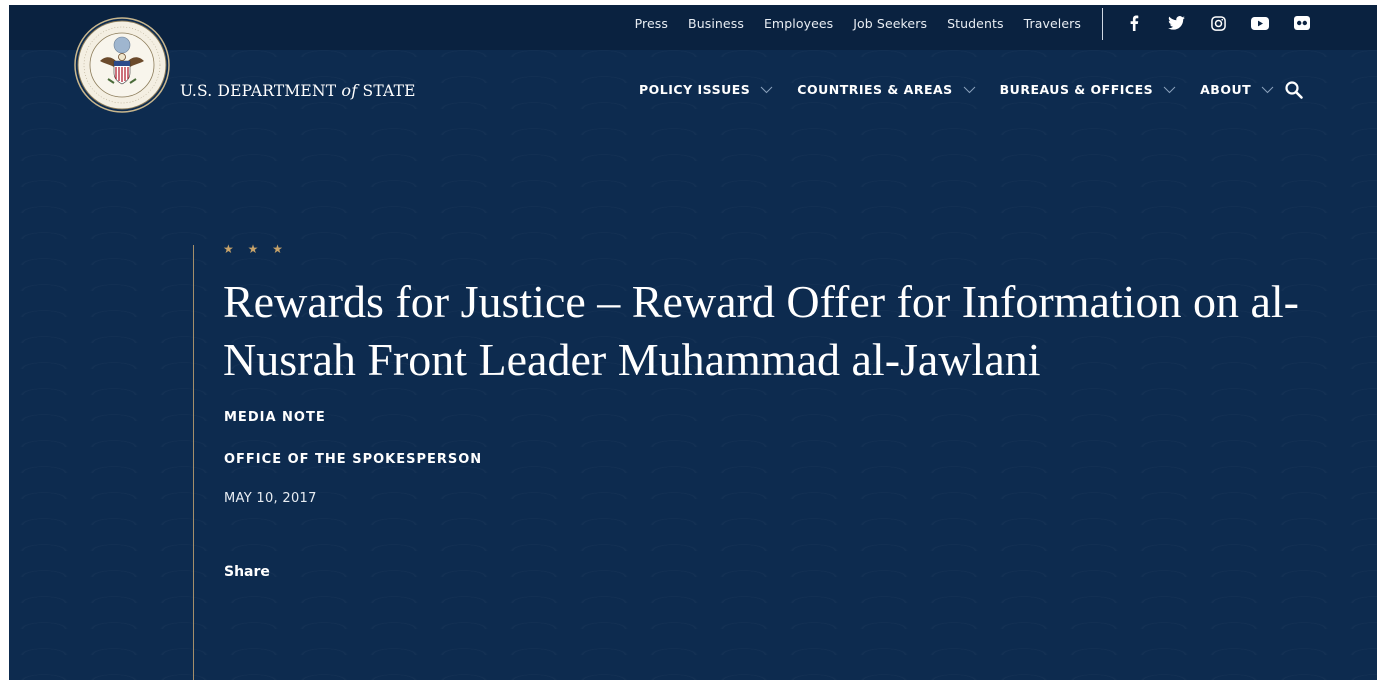 This screenshot has width=1377, height=680. Describe the element at coordinates (389, 91) in the screenshot. I see `wordmark-post: STATE` at that location.